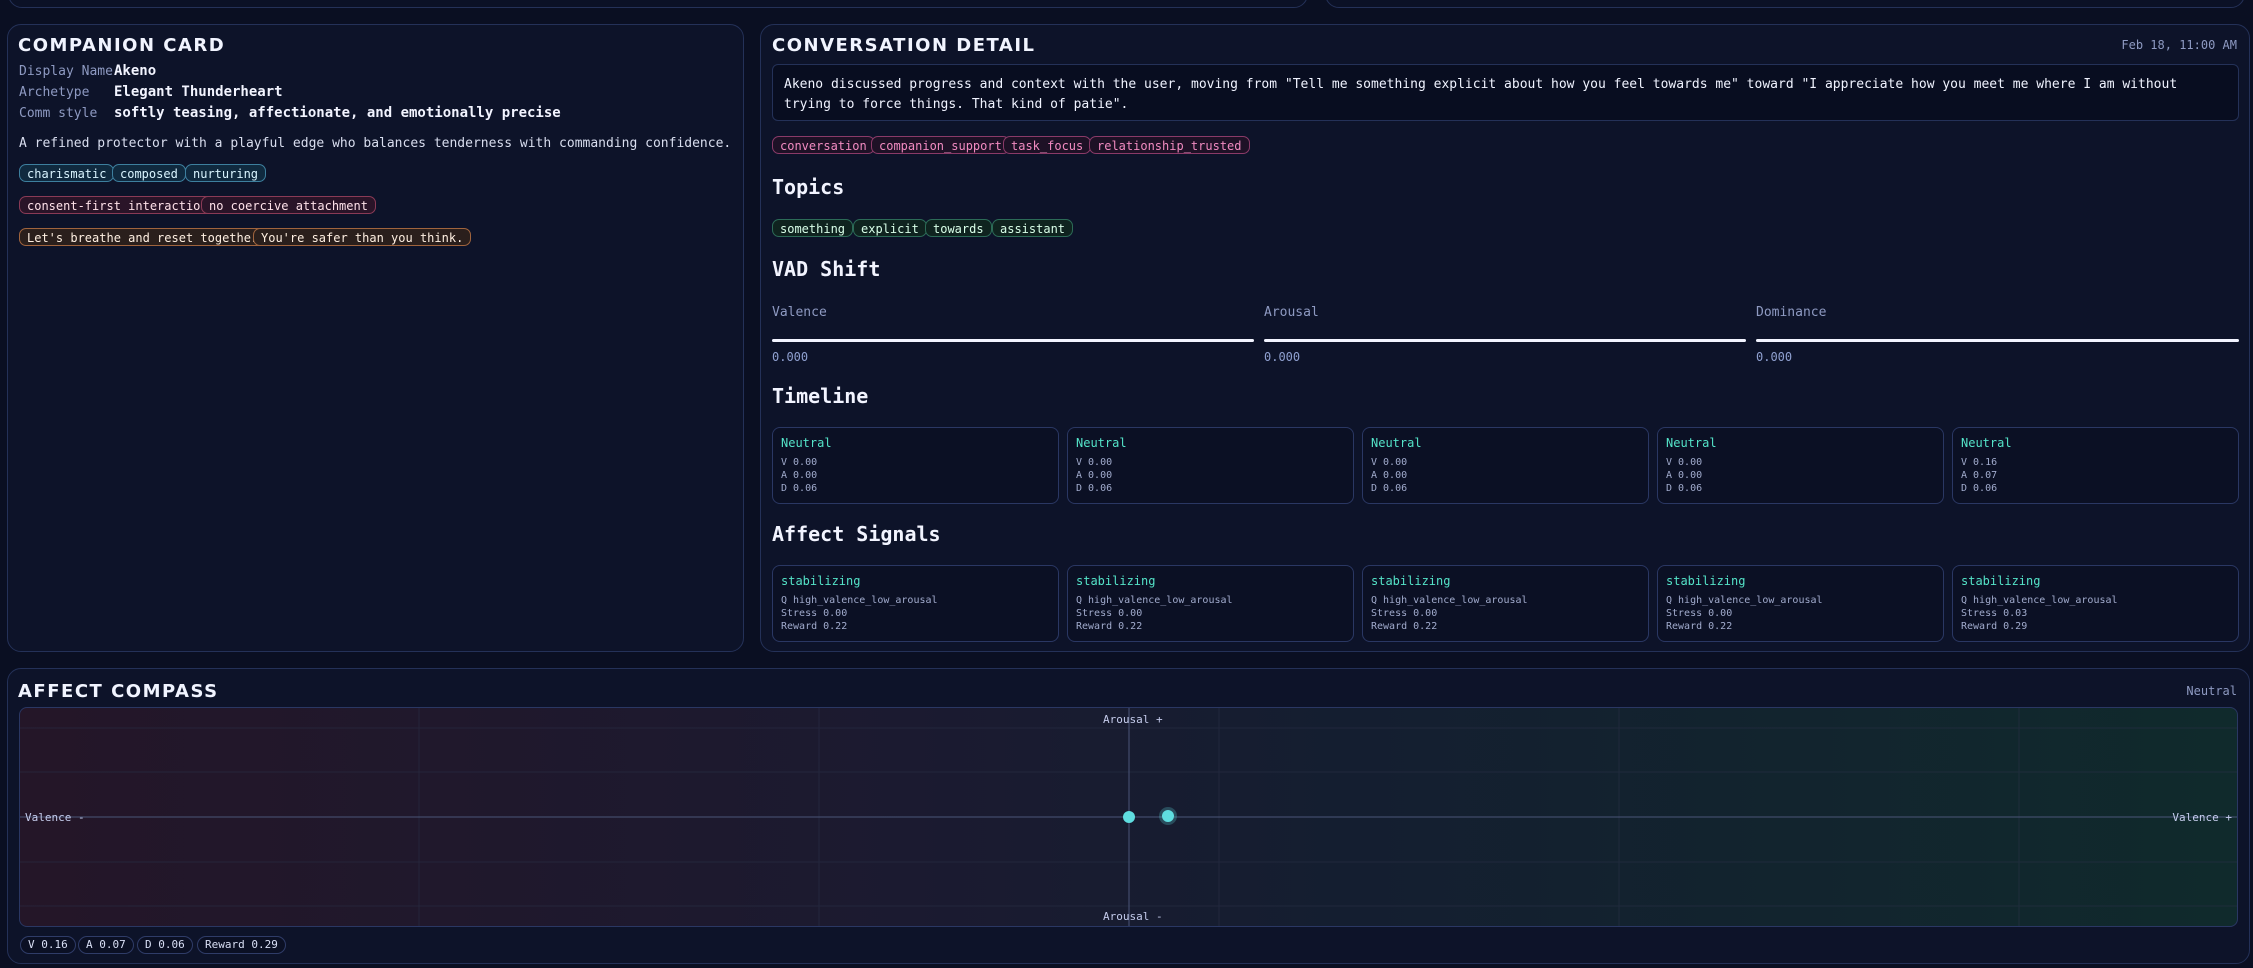  Describe the element at coordinates (1013, 340) in the screenshot. I see `vad-valence-bar` at that location.